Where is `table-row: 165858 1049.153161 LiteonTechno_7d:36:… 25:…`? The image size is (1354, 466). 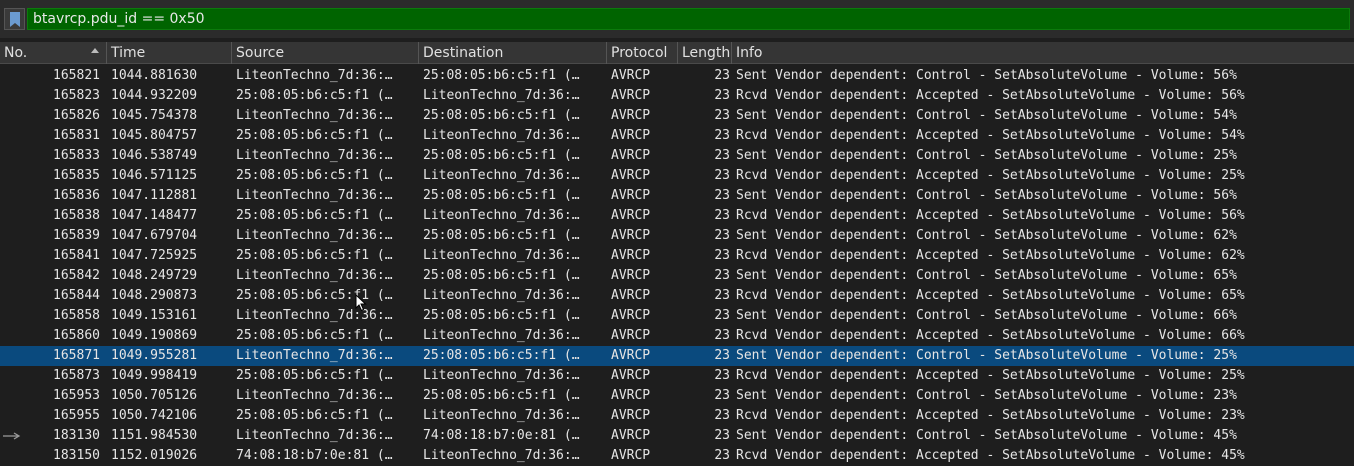 table-row: 165858 1049.153161 LiteonTechno_7d:36:… 25:… is located at coordinates (677, 316).